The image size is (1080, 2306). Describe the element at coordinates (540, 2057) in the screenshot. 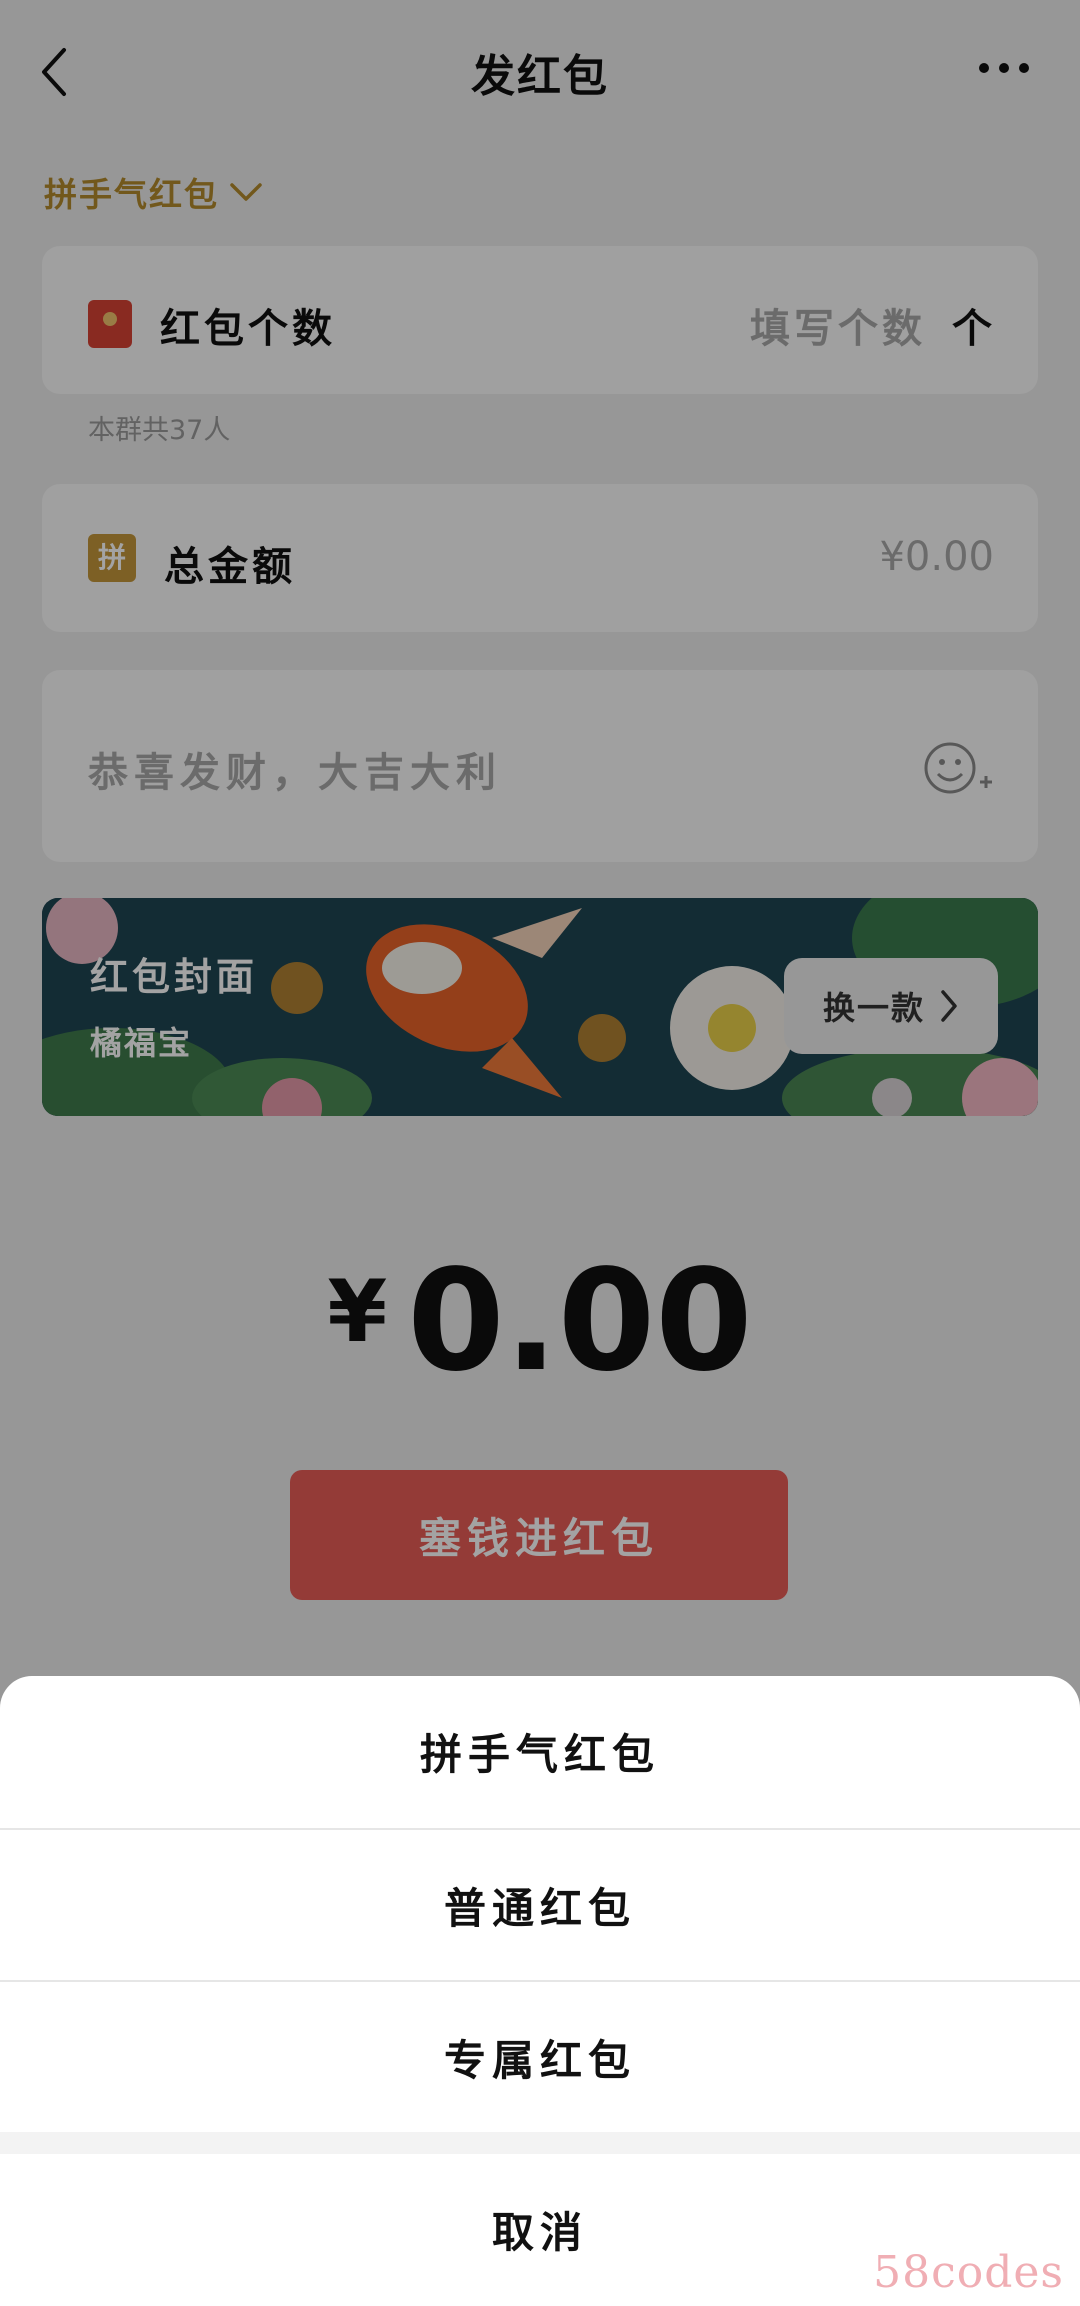

I see `sheet-option-exclusive: 专属红包` at that location.